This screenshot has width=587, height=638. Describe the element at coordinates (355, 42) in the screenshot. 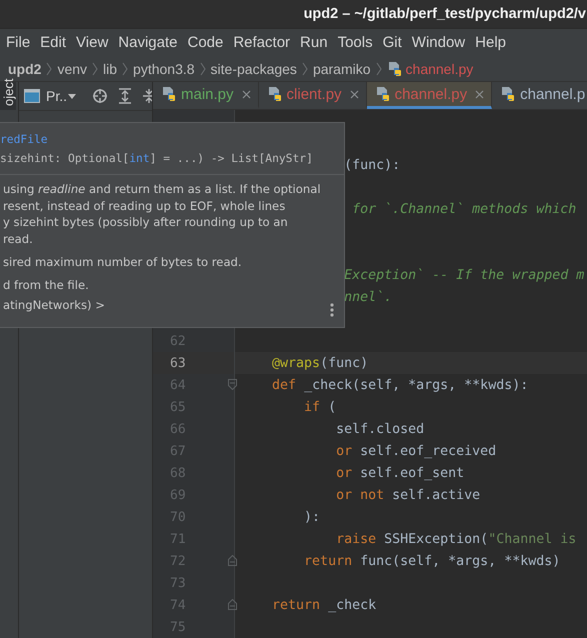

I see `menu-item: Tools` at that location.